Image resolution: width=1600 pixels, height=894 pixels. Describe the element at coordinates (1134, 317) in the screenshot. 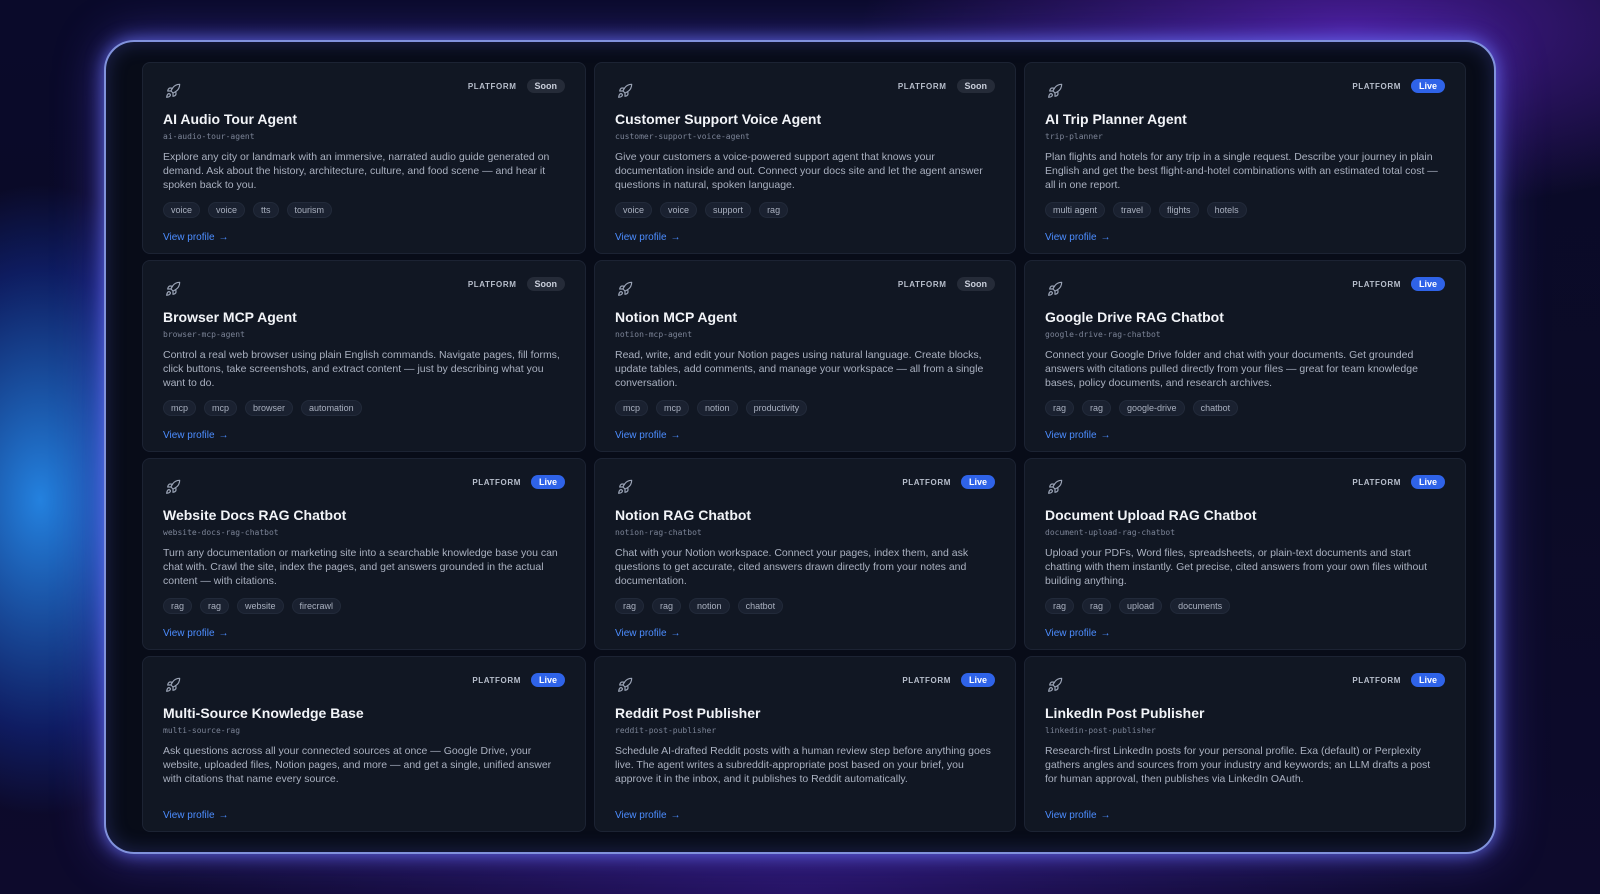

I see `card-title: Google Drive RAG Chatbot` at that location.